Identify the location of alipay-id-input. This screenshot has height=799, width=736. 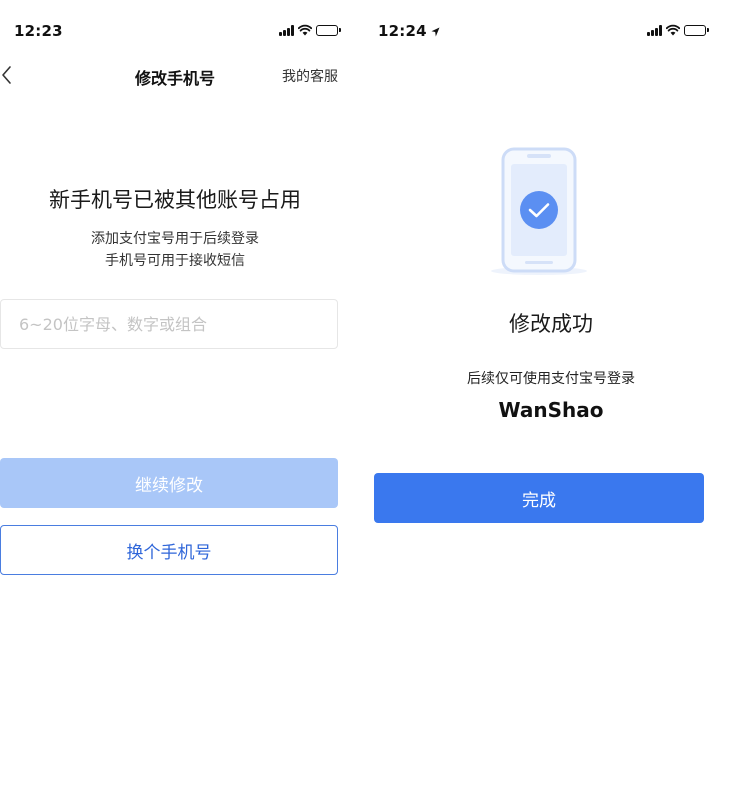
(169, 324).